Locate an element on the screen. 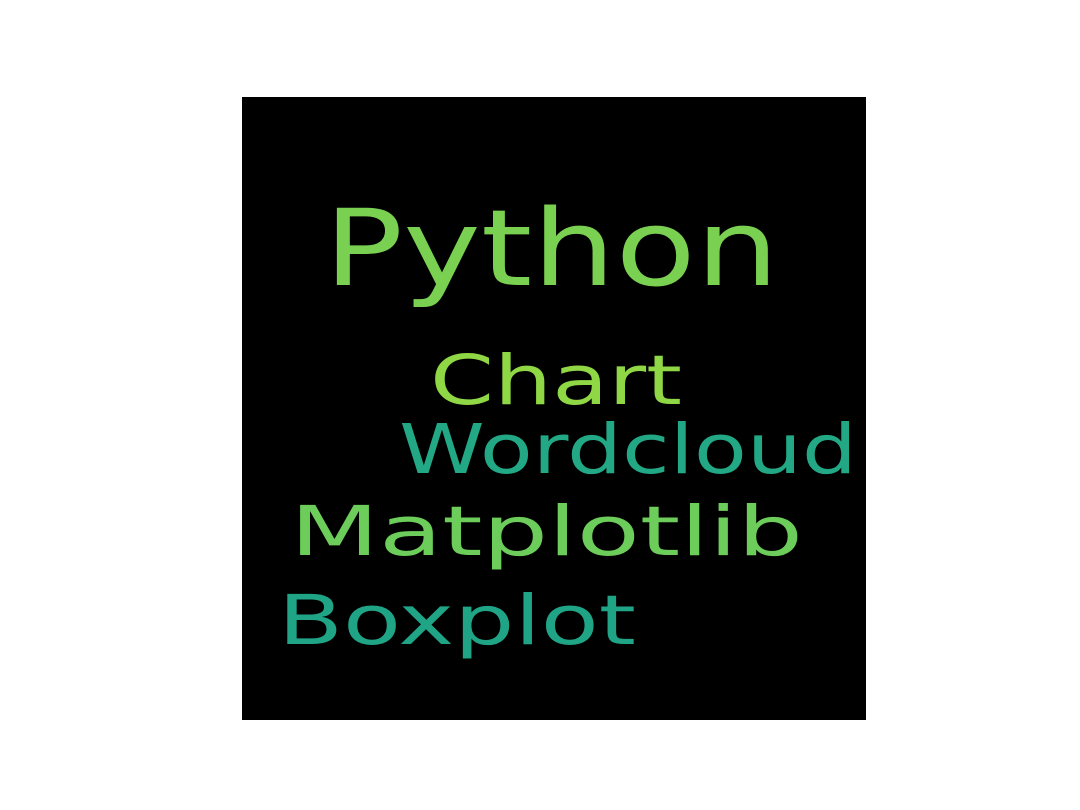  word-python: Python is located at coordinates (551, 248).